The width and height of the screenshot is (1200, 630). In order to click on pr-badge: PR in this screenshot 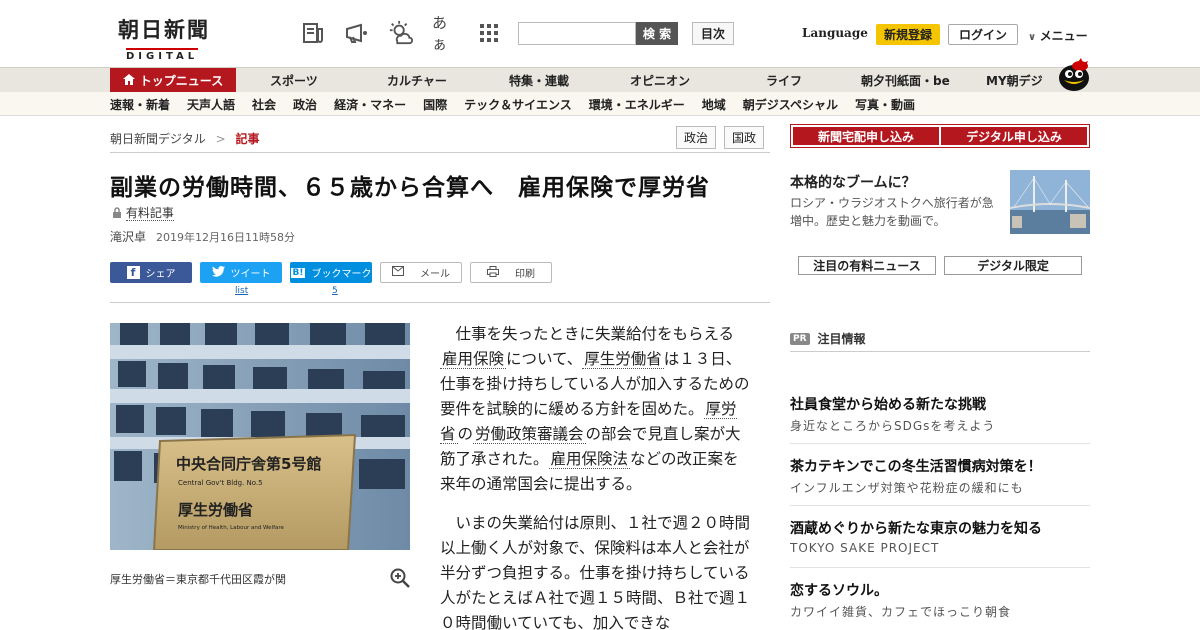, I will do `click(800, 338)`.